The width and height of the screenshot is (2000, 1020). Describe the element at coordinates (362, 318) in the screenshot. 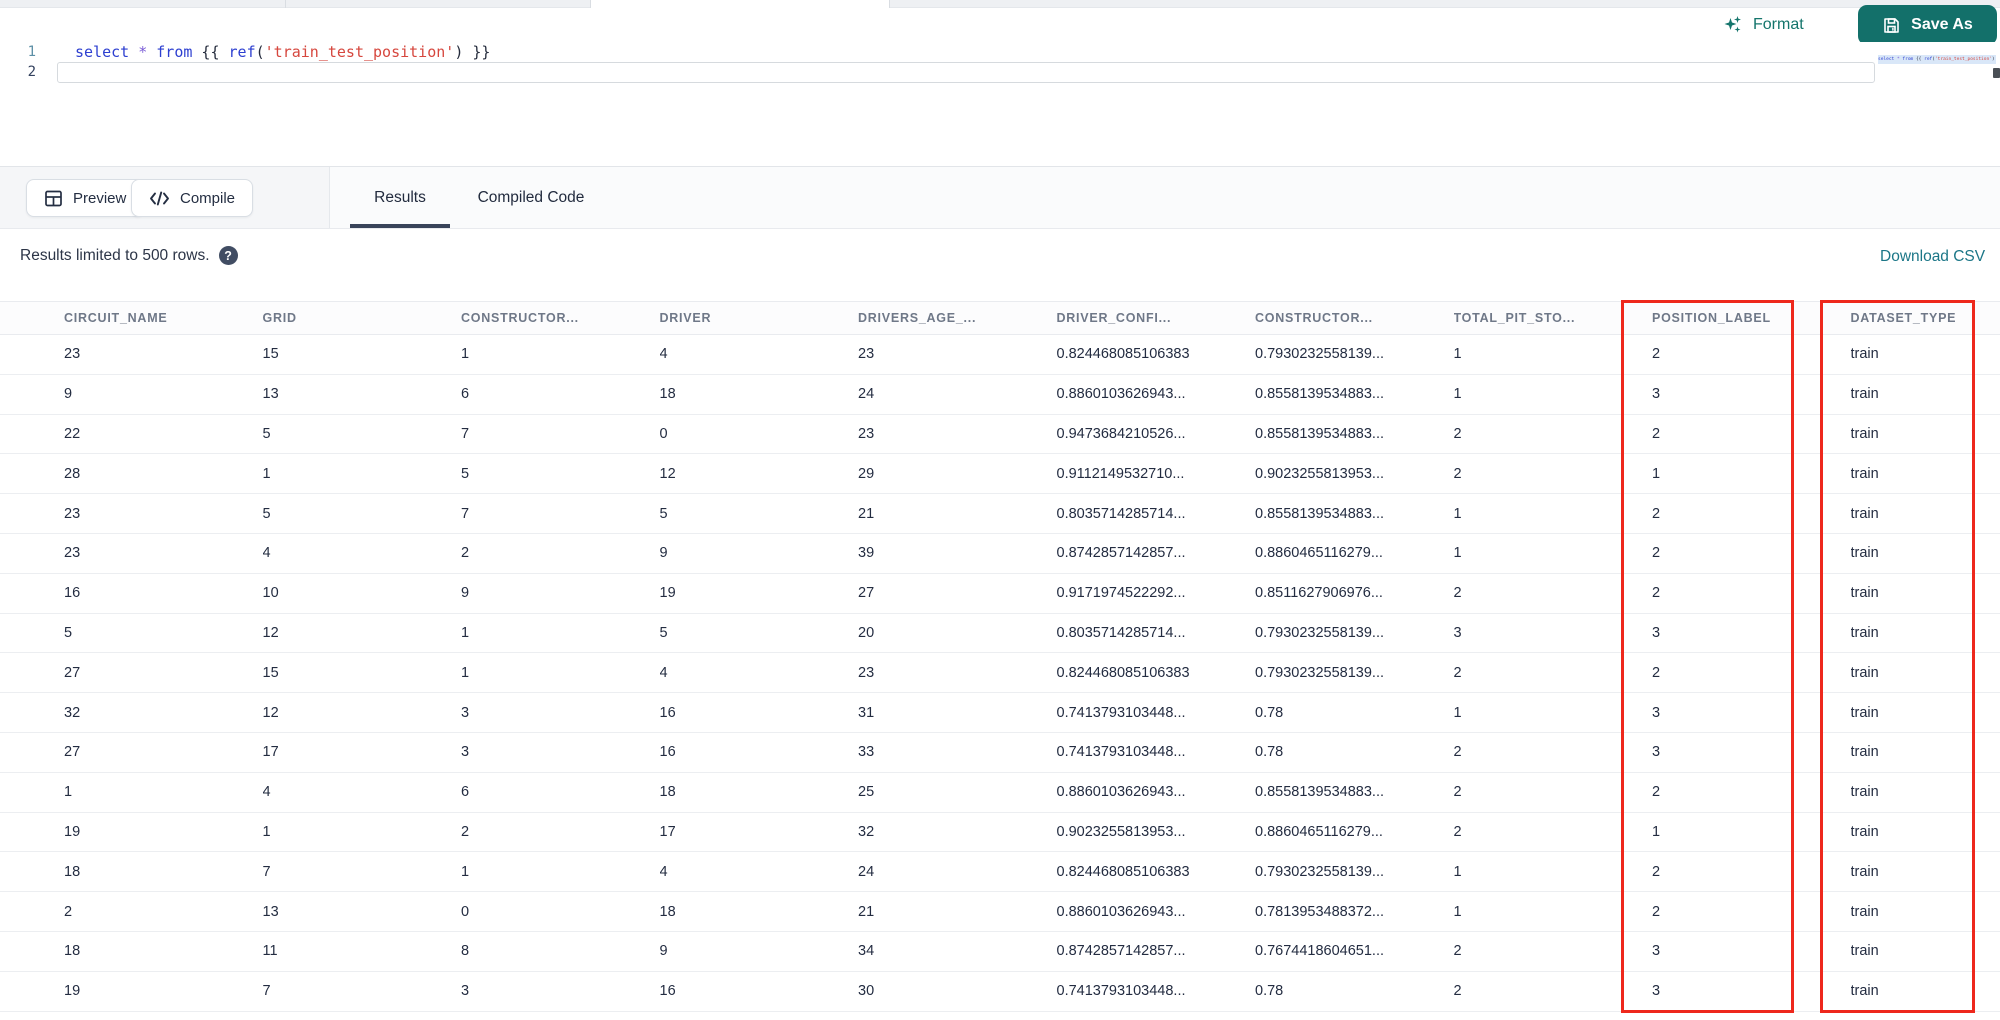

I see `column-header: GRID` at that location.